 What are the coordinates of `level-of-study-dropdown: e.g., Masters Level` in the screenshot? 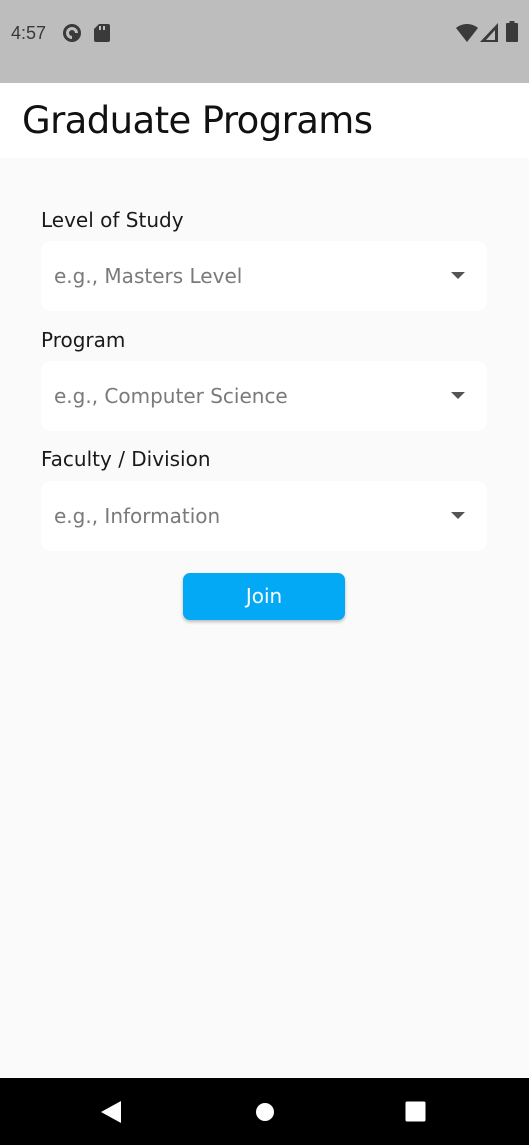 It's located at (264, 276).